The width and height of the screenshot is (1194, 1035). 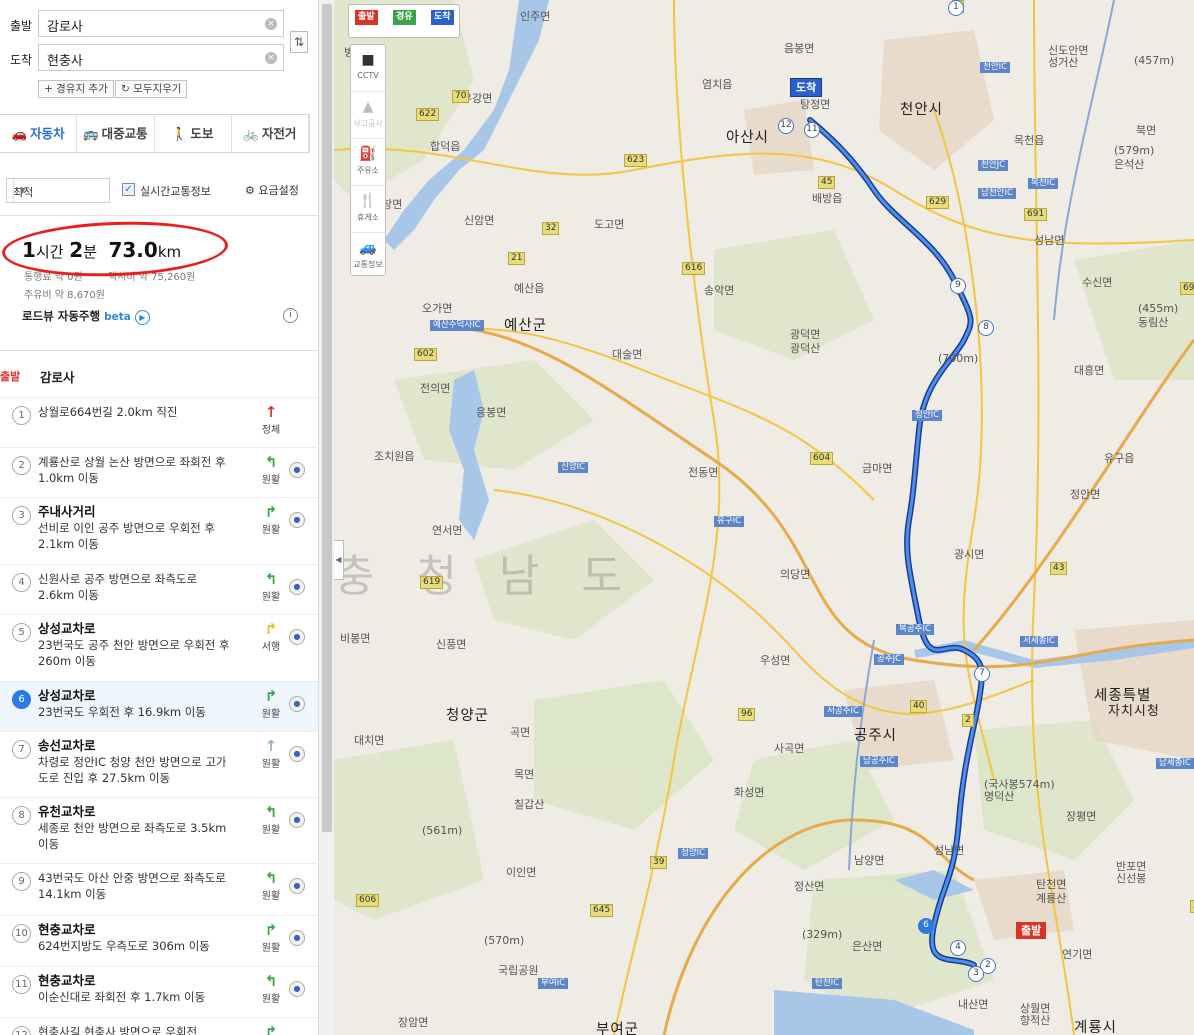 What do you see at coordinates (812, 130) in the screenshot?
I see `route-waypoint-marker: 11` at bounding box center [812, 130].